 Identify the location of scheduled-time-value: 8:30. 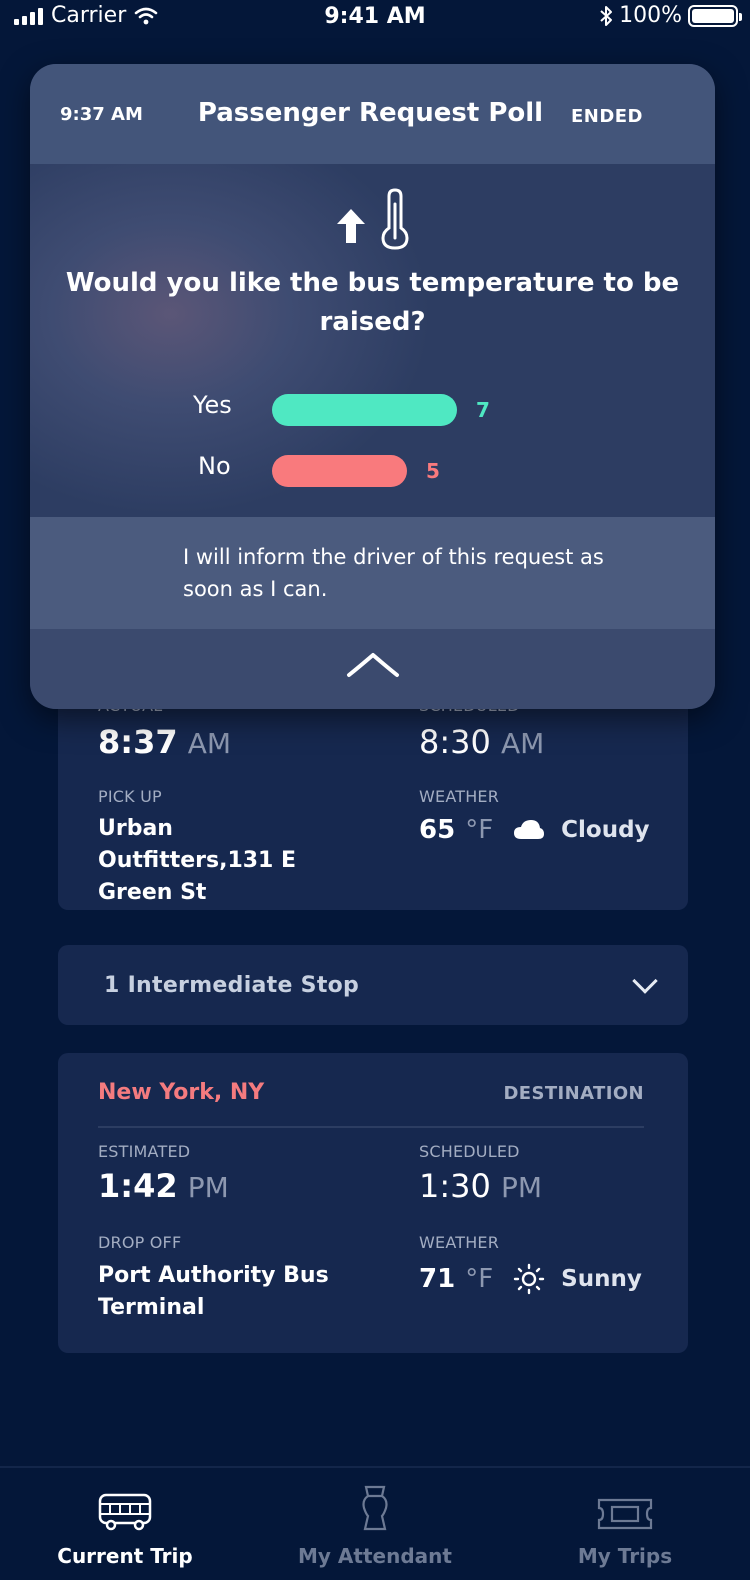
(455, 742).